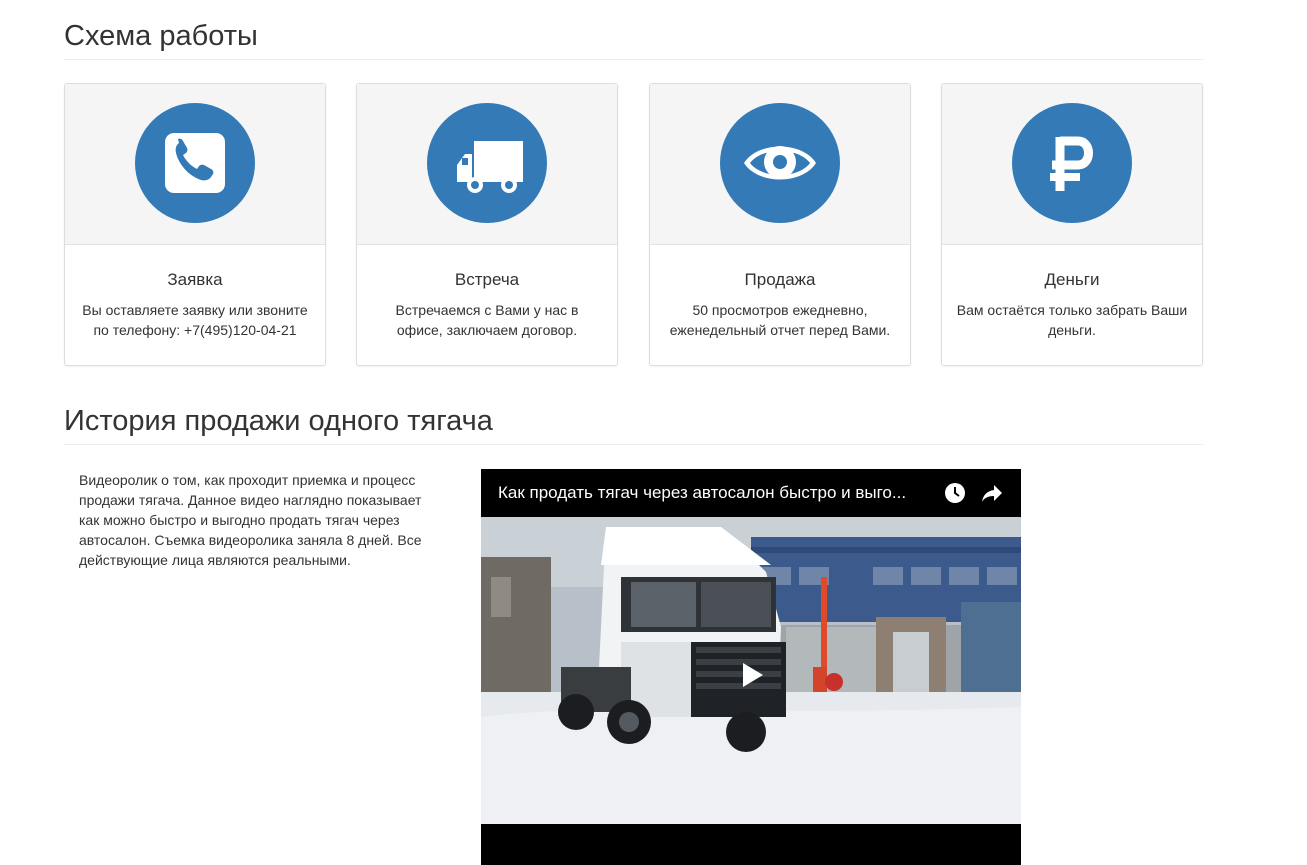 Image resolution: width=1307 pixels, height=865 pixels. I want to click on step-title: Встреча, so click(487, 279).